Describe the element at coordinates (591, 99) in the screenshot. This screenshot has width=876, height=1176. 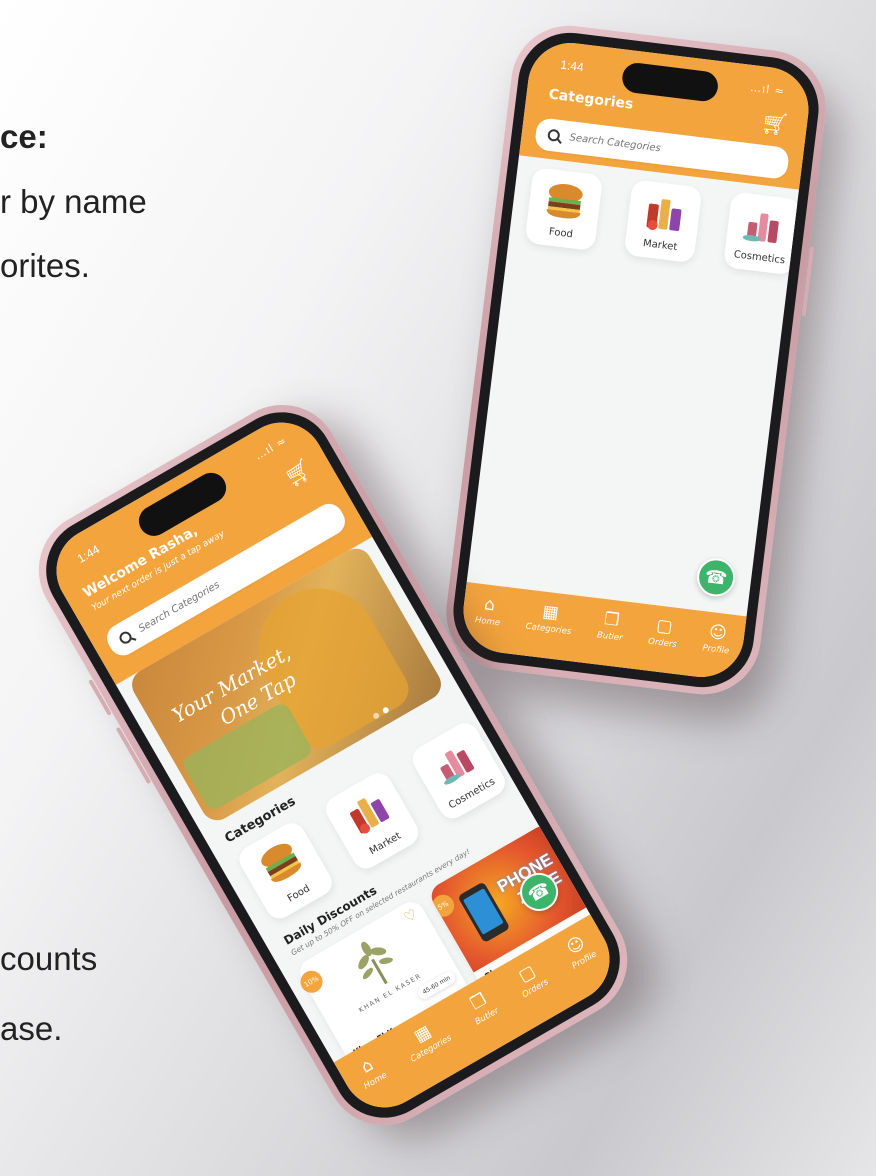
I see `page-title: Categories` at that location.